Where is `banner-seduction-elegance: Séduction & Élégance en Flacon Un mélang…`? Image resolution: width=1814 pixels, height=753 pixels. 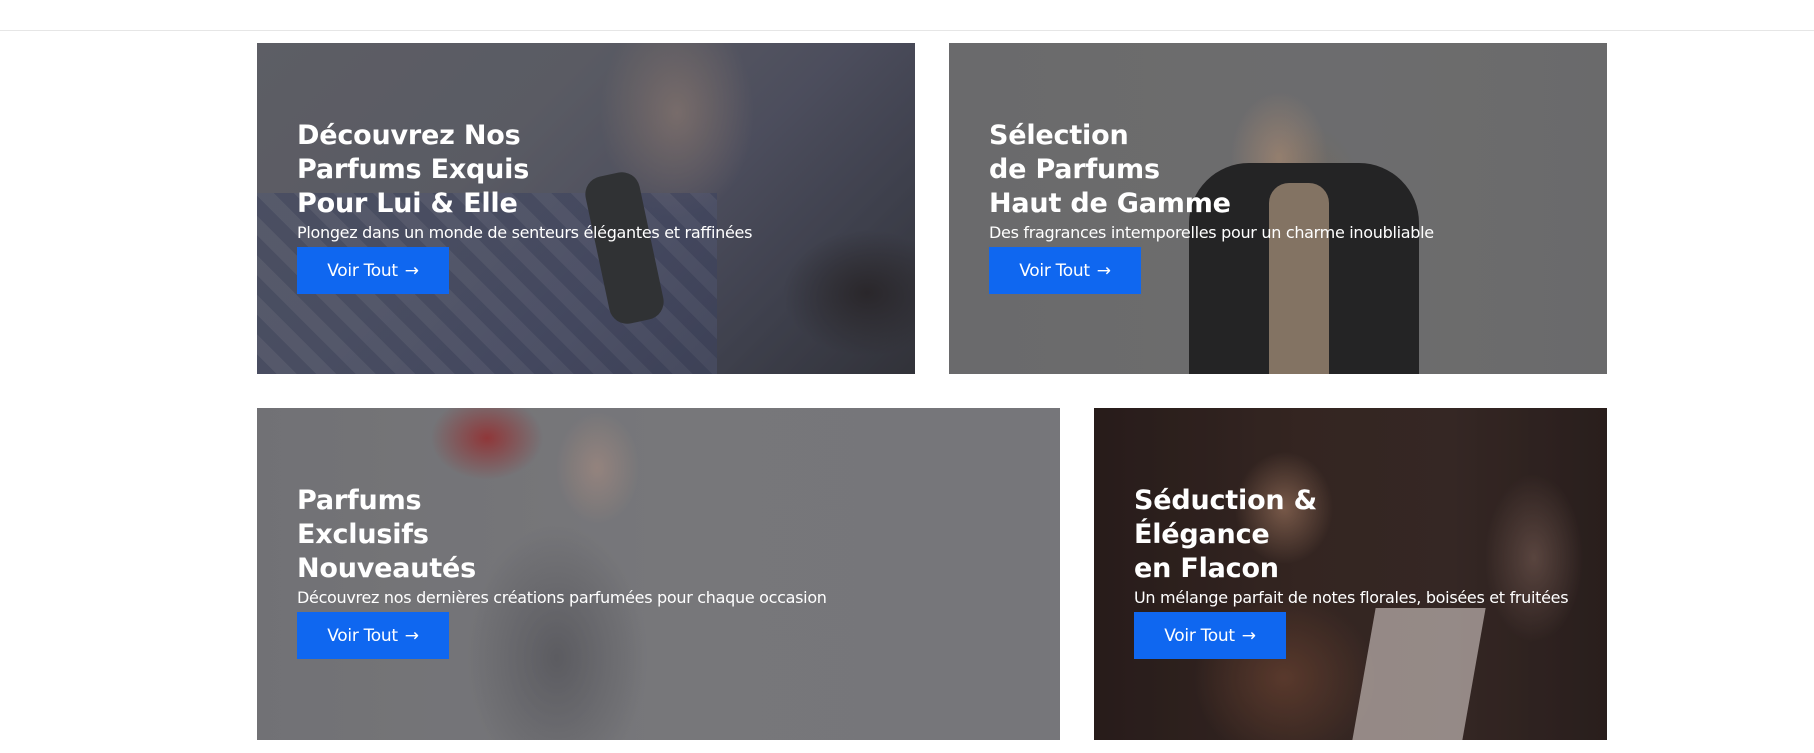 banner-seduction-elegance: Séduction & Élégance en Flacon Un mélang… is located at coordinates (1350, 574).